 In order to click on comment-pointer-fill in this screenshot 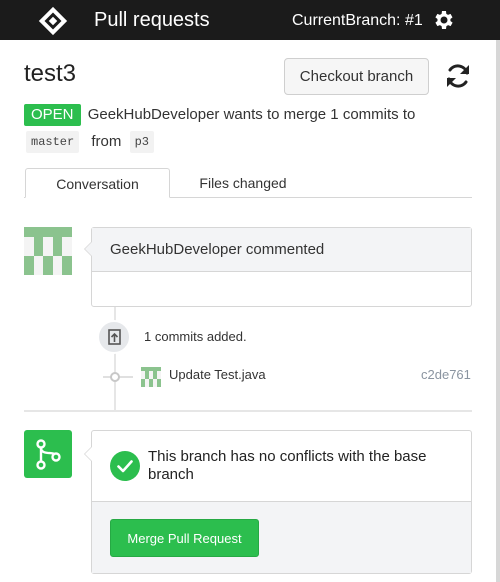, I will do `click(88, 249)`.